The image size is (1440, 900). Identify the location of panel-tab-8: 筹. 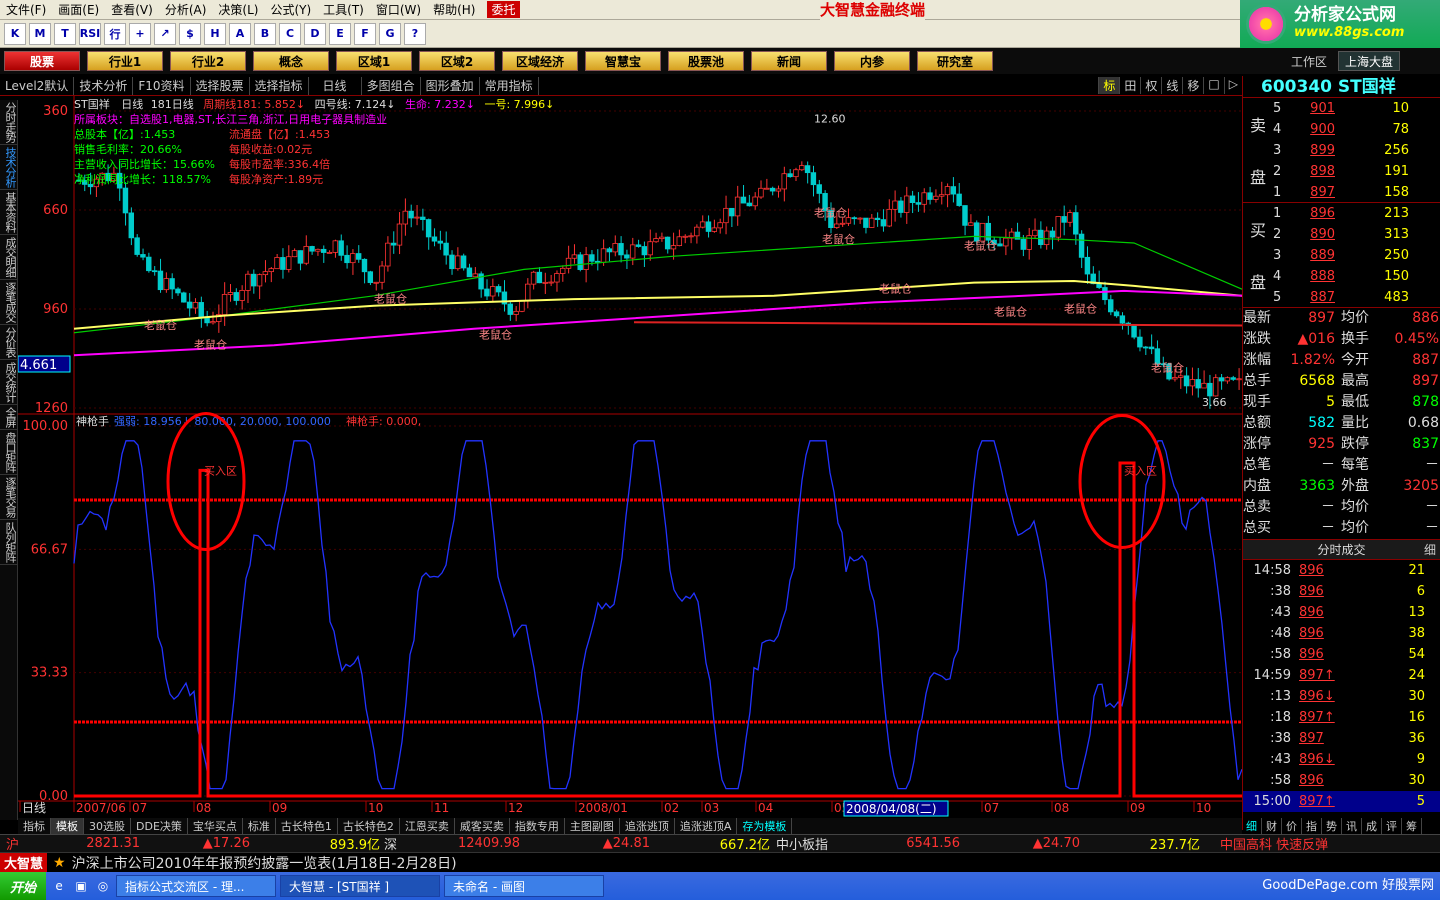
(1412, 826).